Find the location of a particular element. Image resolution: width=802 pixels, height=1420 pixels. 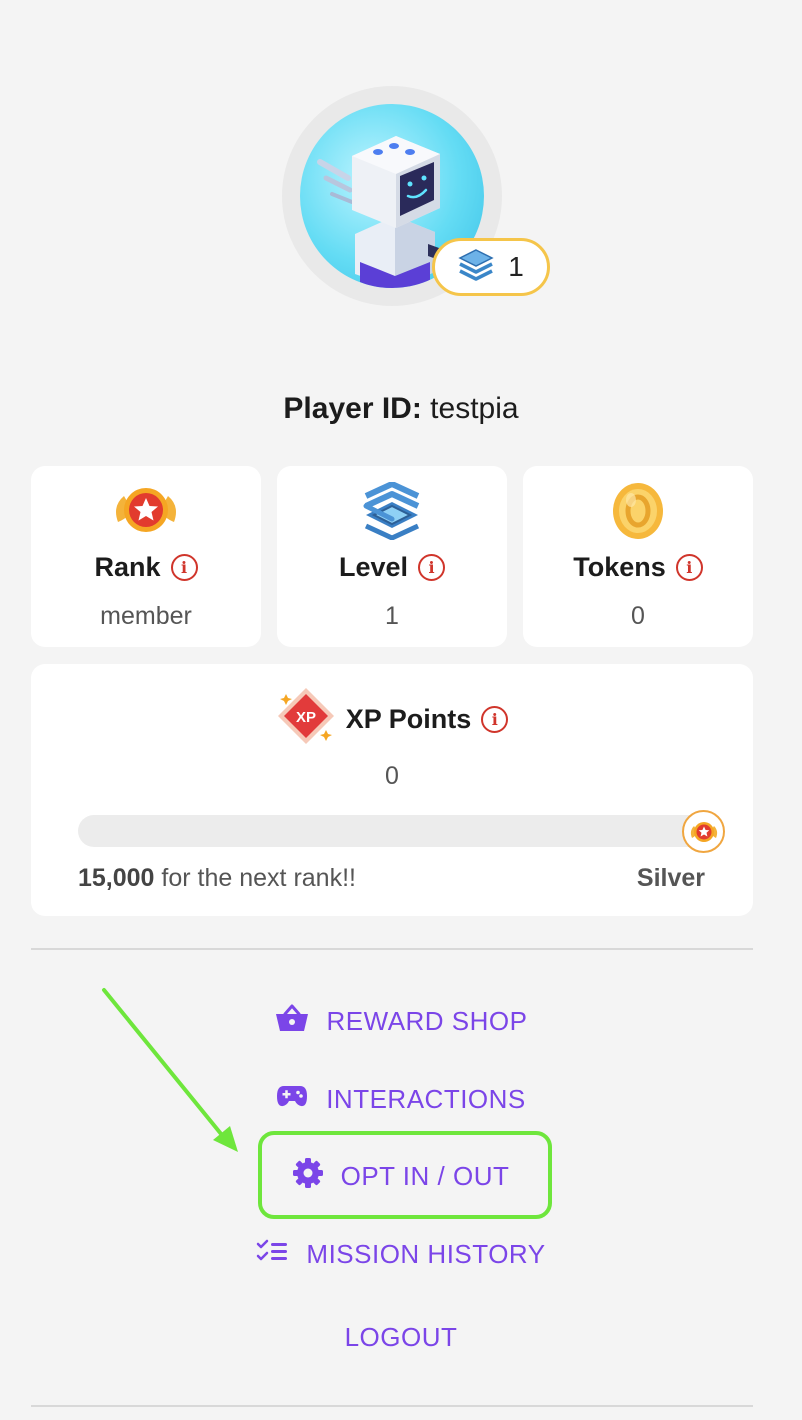

xp-diamond-icon: XP is located at coordinates (306, 719).